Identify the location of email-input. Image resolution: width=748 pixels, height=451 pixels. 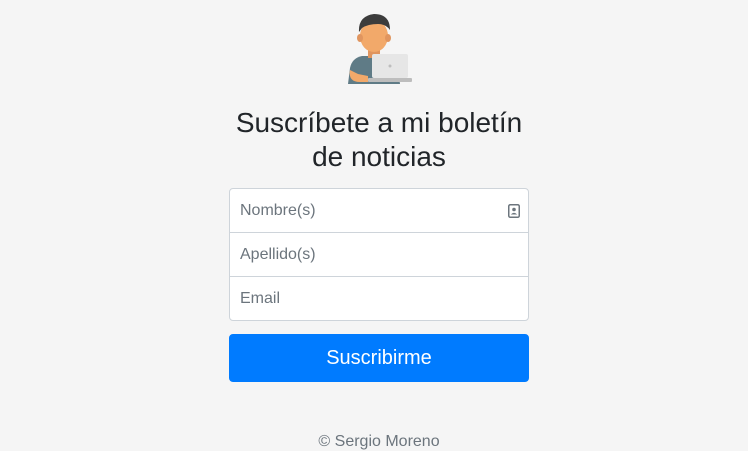
(379, 298).